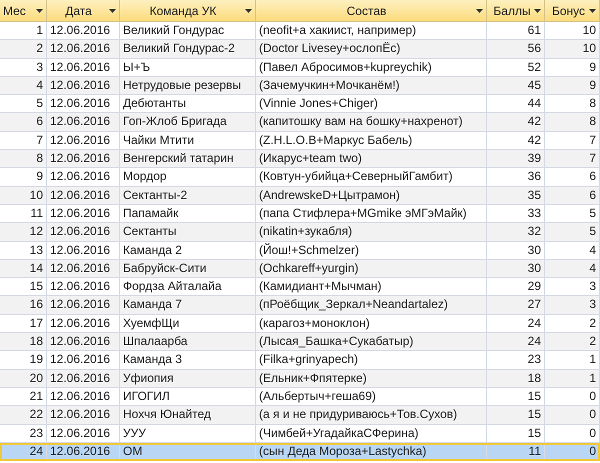 The height and width of the screenshot is (463, 600). What do you see at coordinates (188, 269) in the screenshot?
I see `table-cell: Бабруйск-Сити` at bounding box center [188, 269].